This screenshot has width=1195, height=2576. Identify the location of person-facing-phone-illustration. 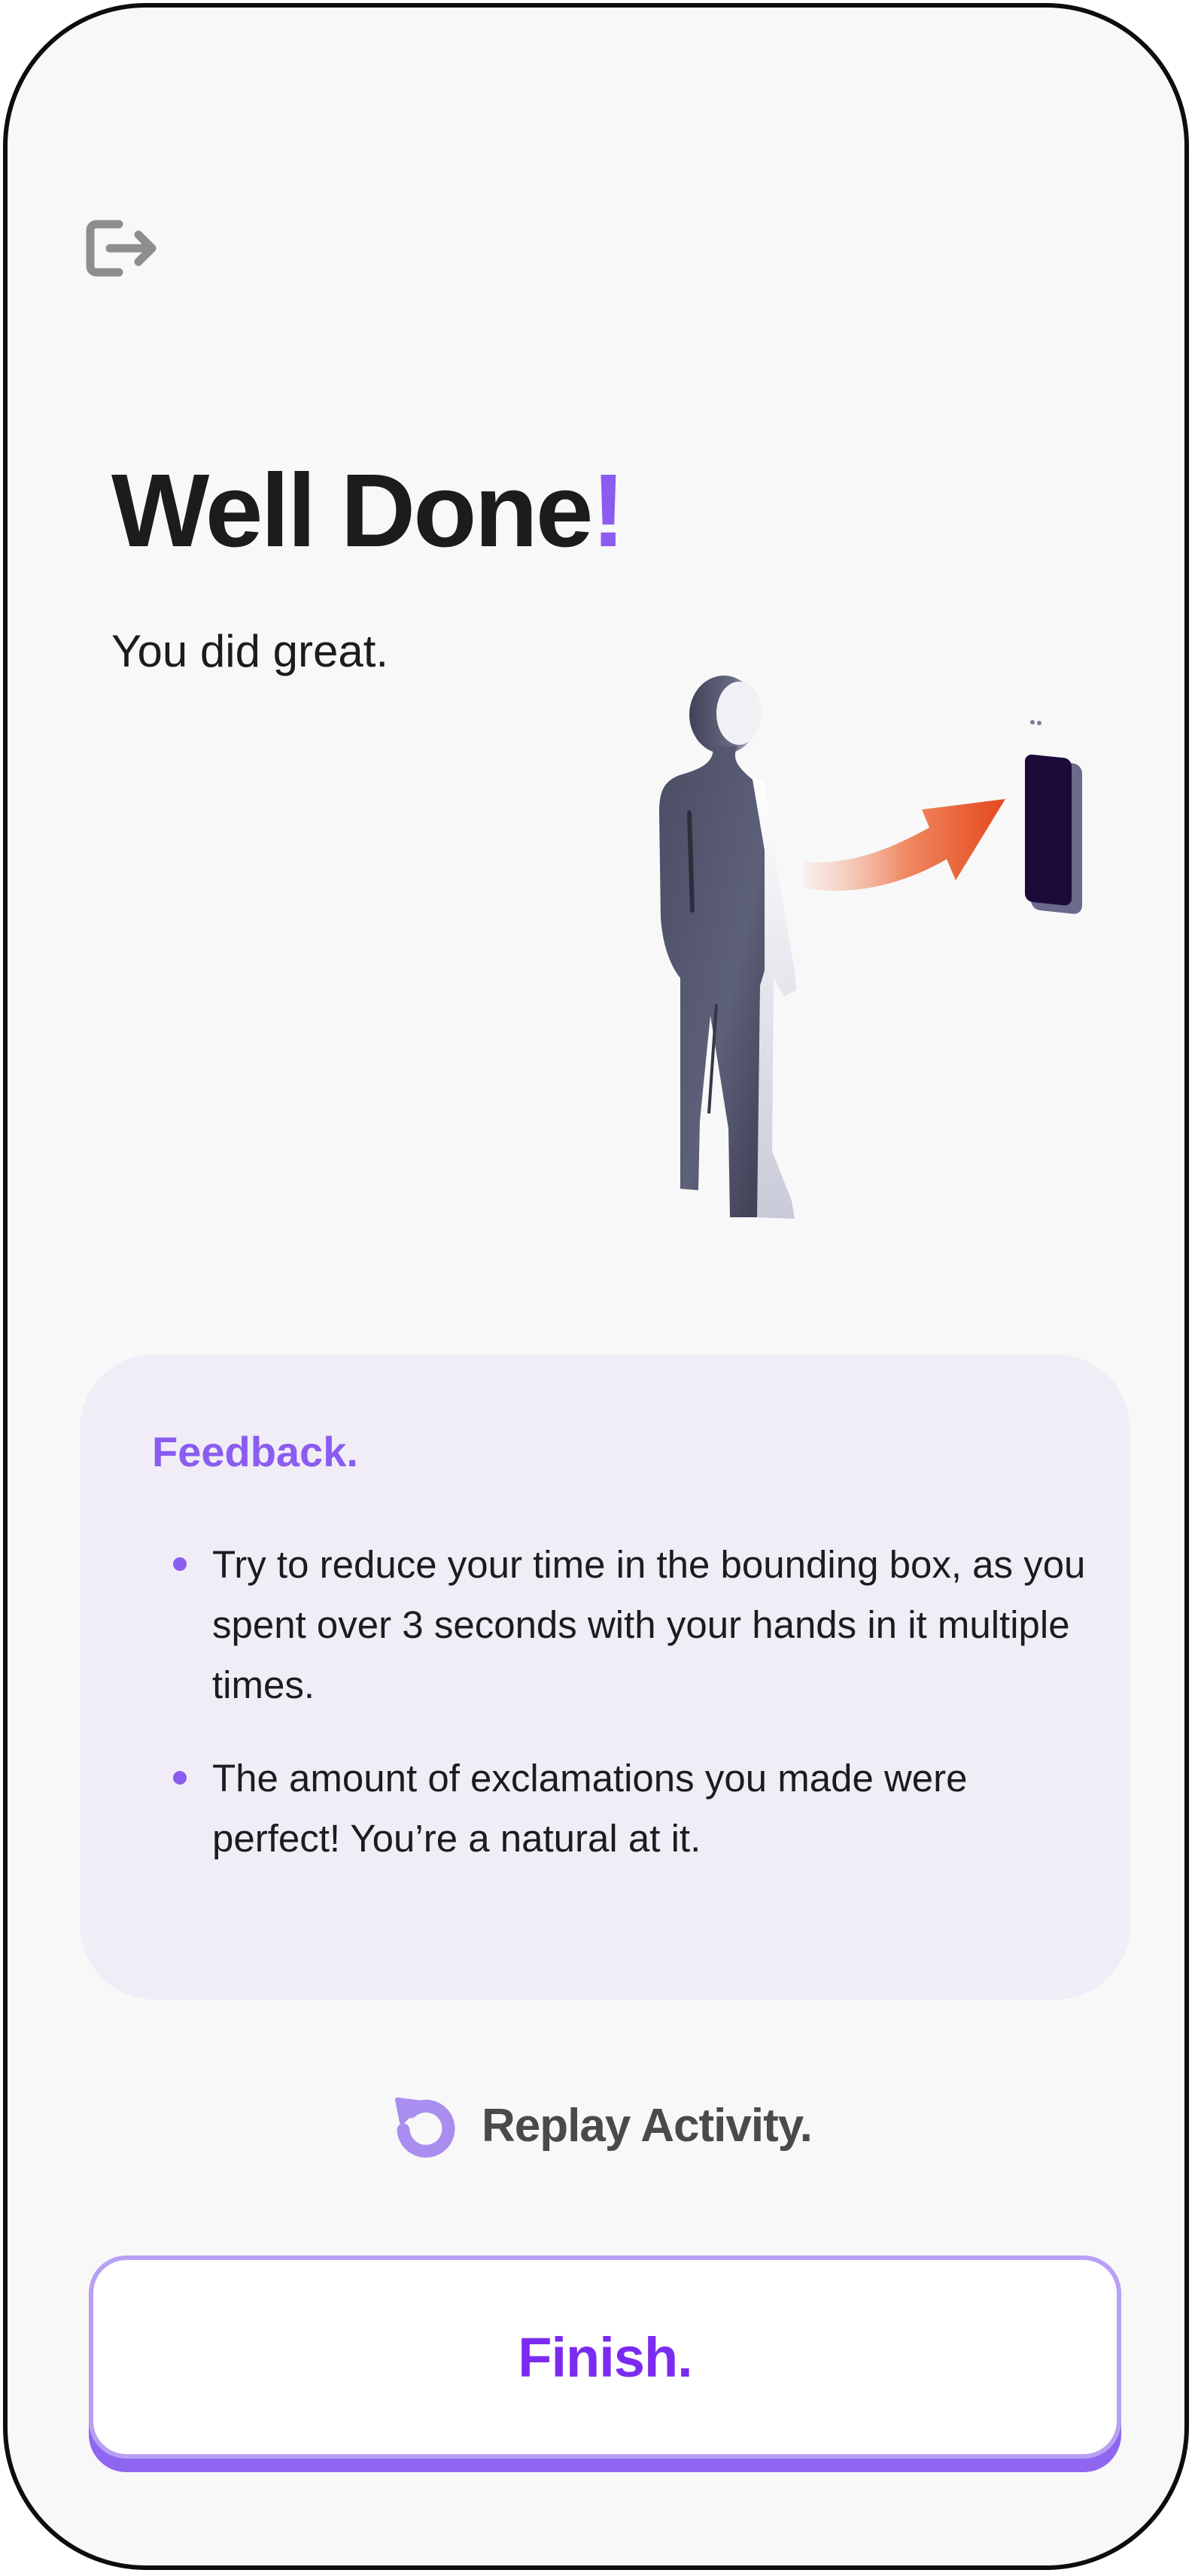
(870, 947).